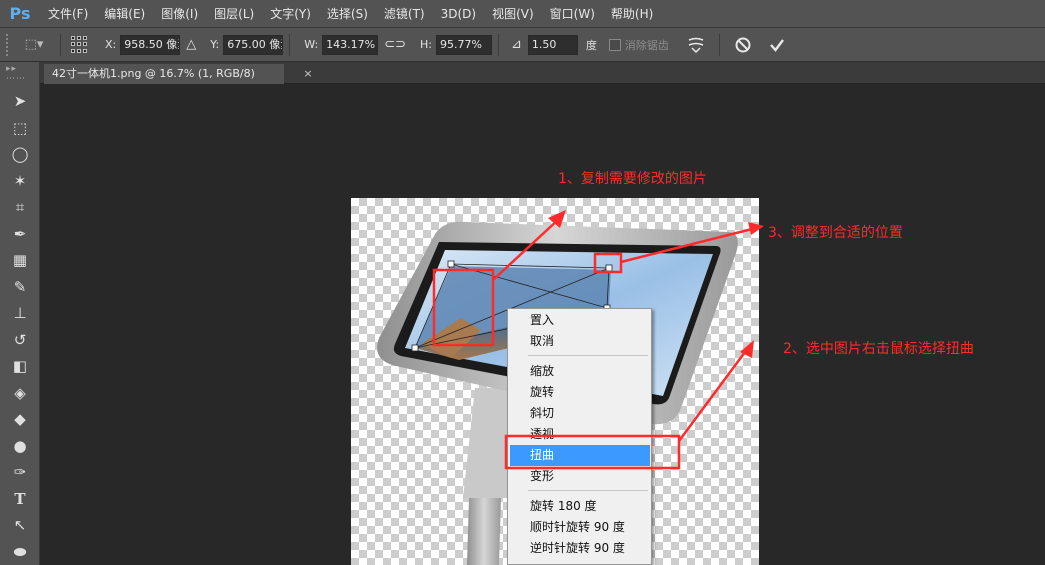 Image resolution: width=1045 pixels, height=565 pixels. I want to click on transform-tool-preset-icon: ⬚▾, so click(34, 45).